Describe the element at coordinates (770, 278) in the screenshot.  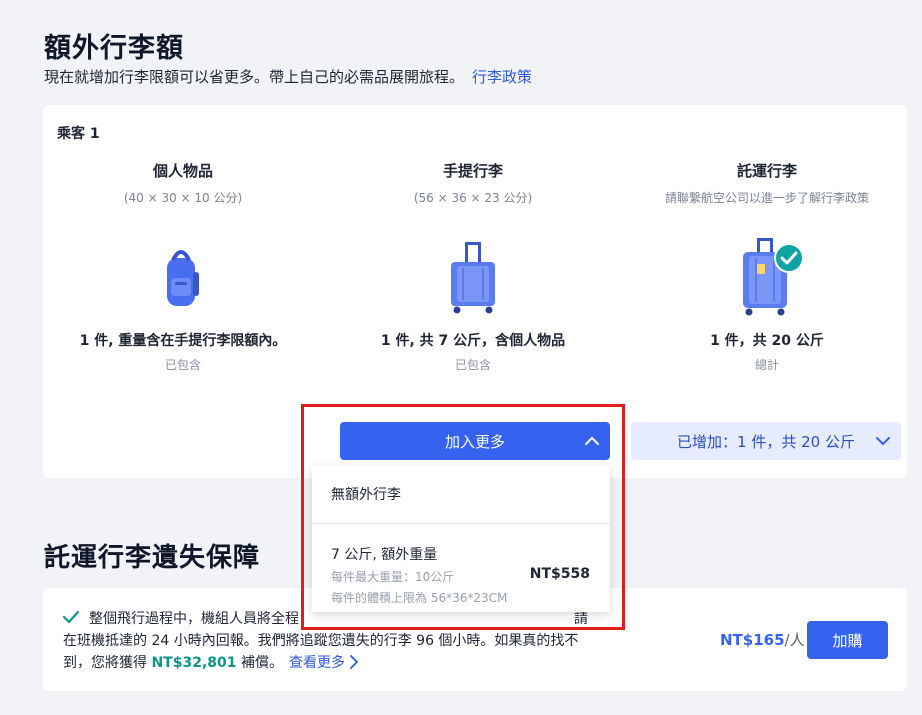
I see `checked-suitcase-icon` at that location.